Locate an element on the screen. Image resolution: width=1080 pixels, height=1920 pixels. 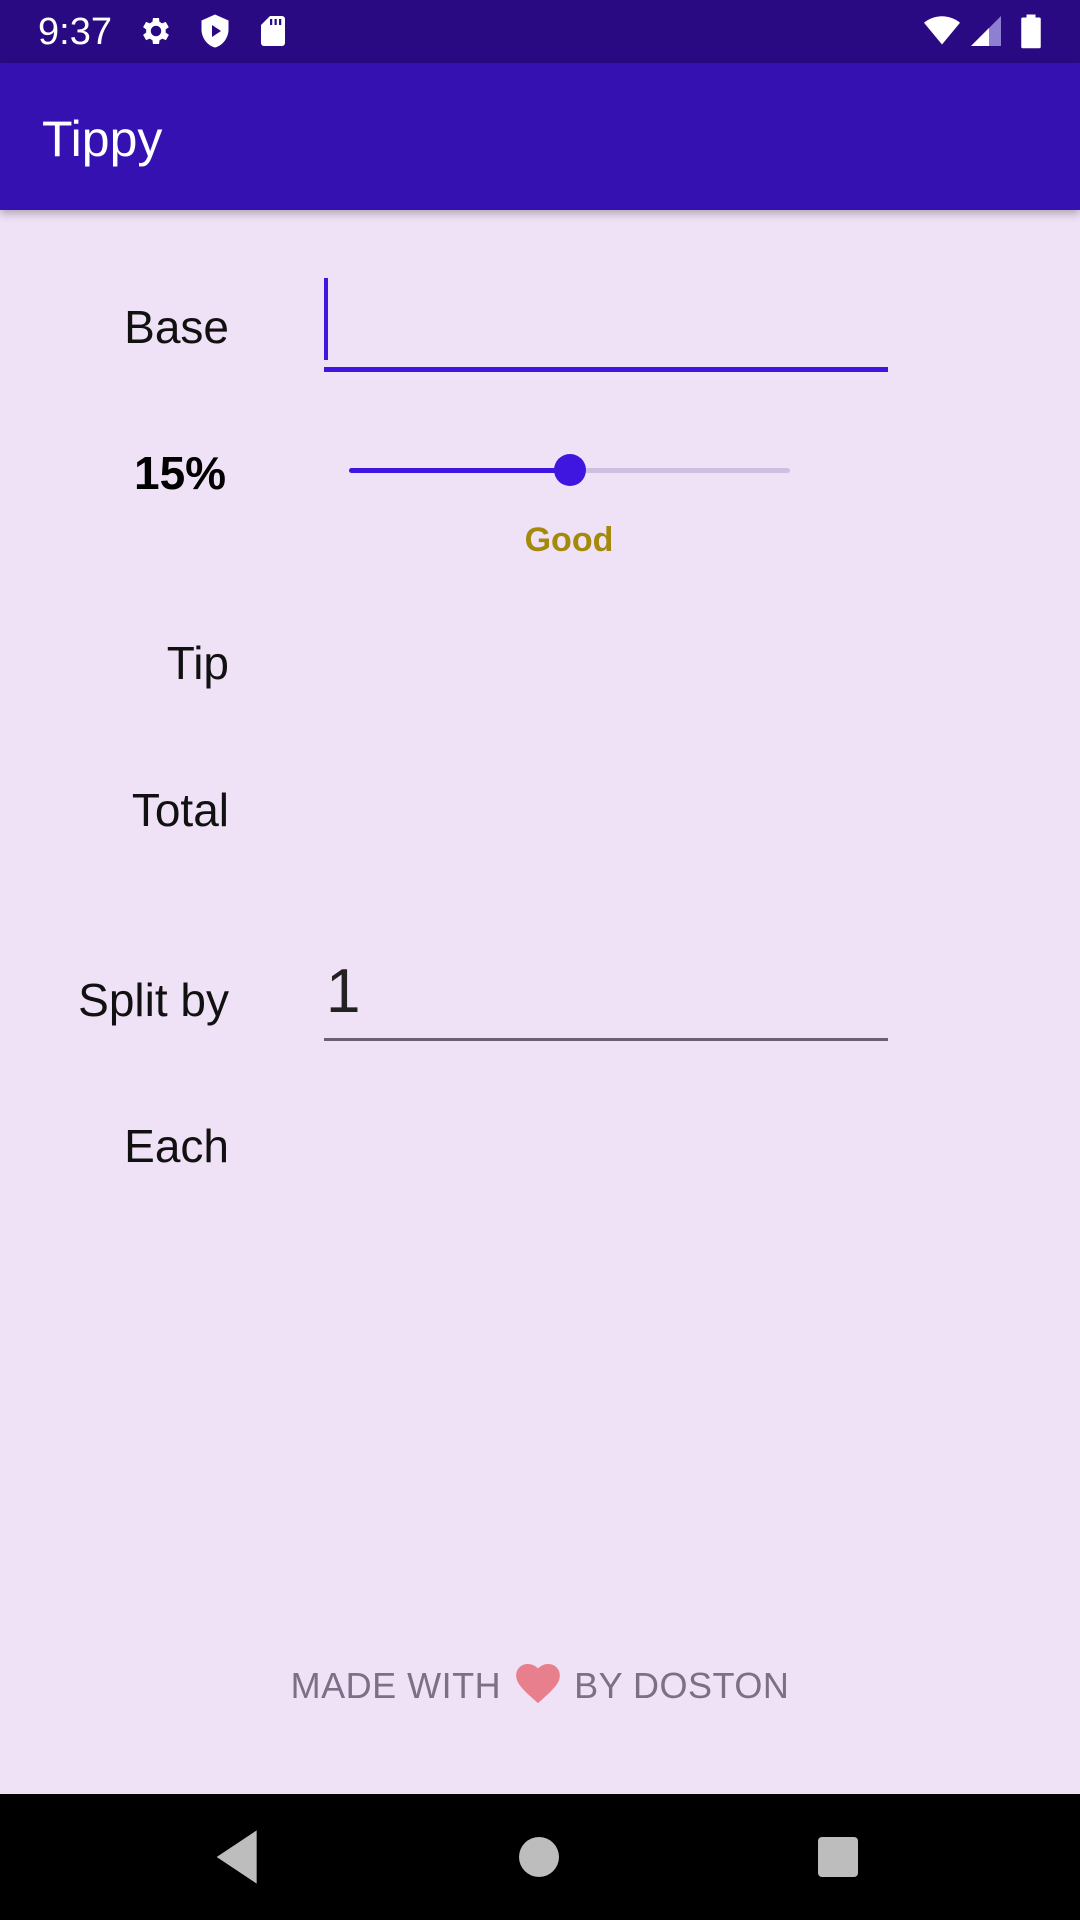
gear-icon is located at coordinates (156, 31).